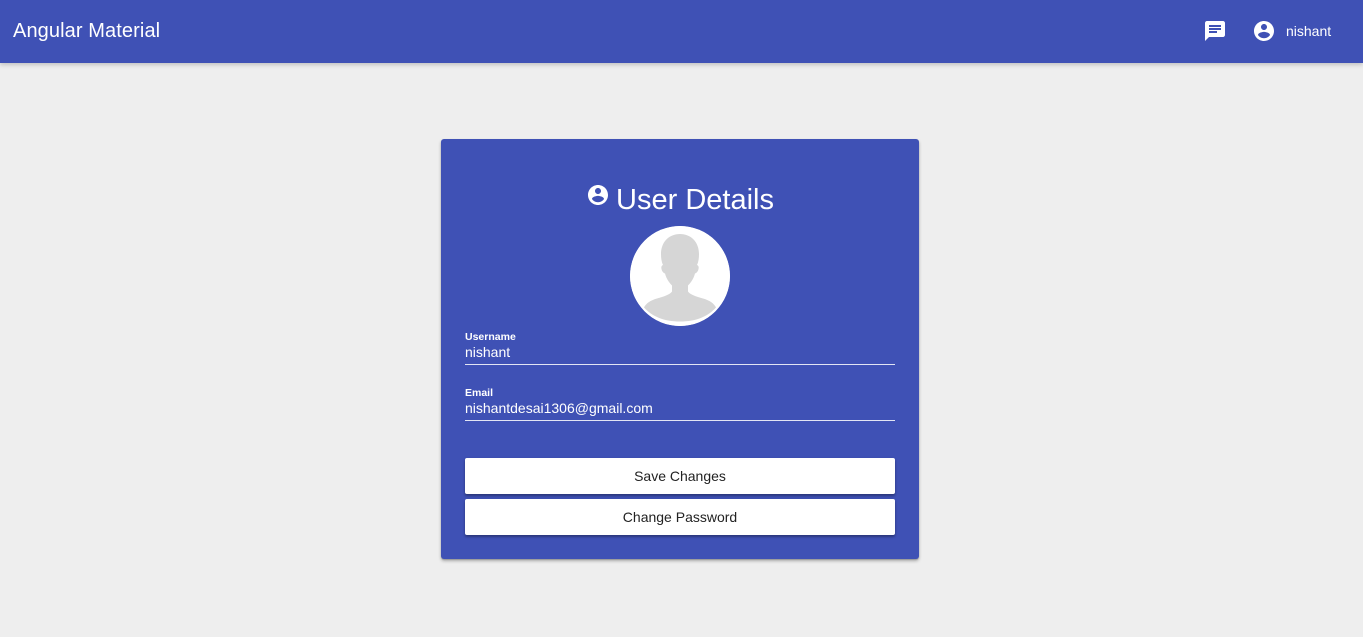  I want to click on chat-message-icon, so click(1215, 31).